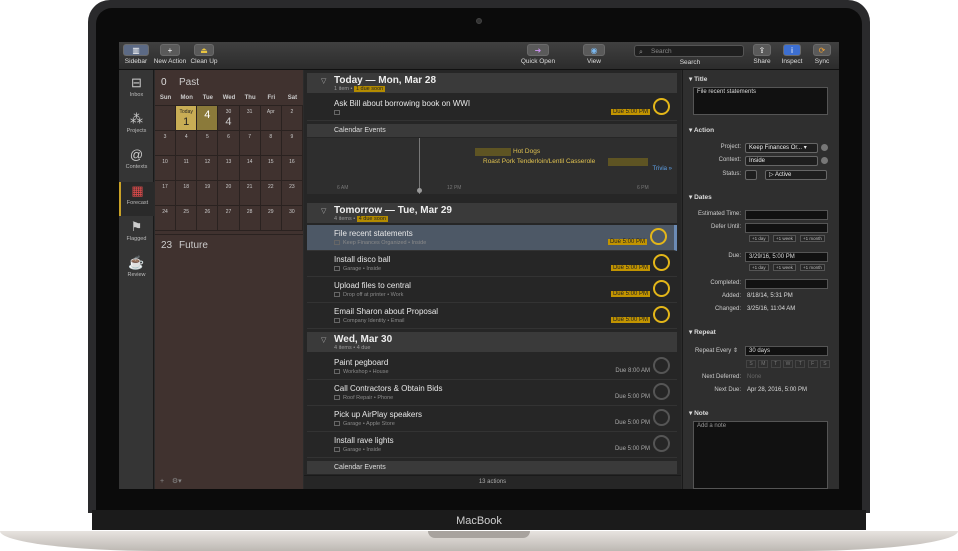 The image size is (958, 551). I want to click on weekday-toggle: M, so click(763, 364).